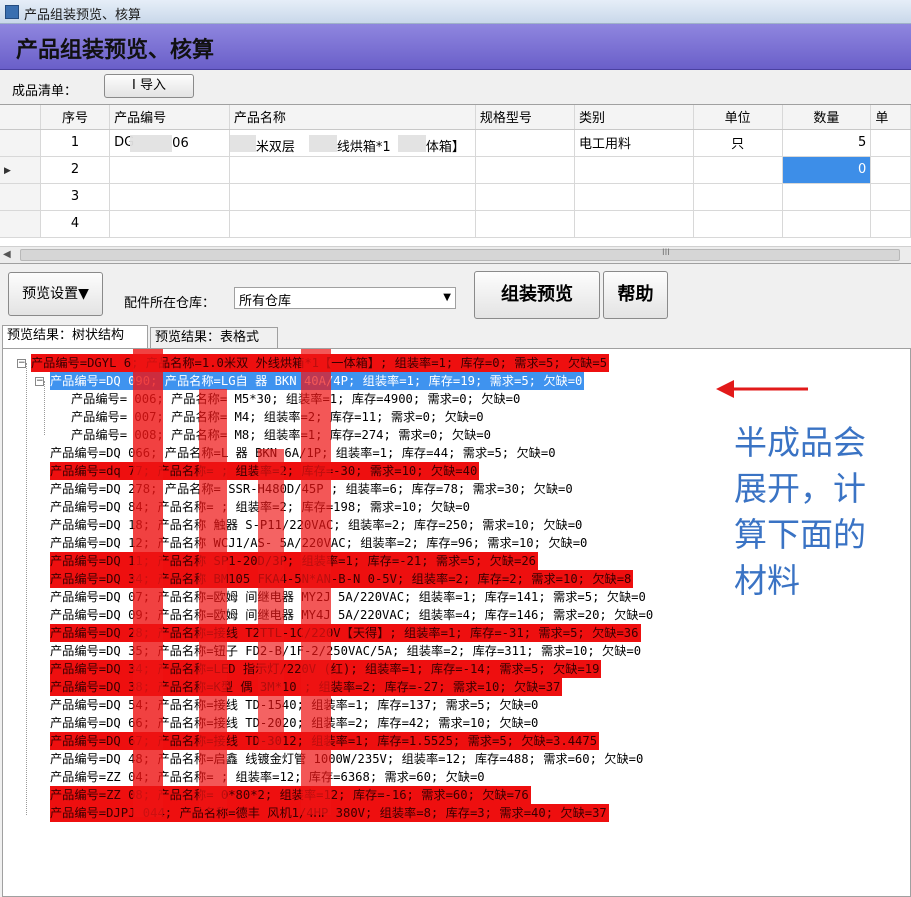  I want to click on col-header-more: 单, so click(890, 117).